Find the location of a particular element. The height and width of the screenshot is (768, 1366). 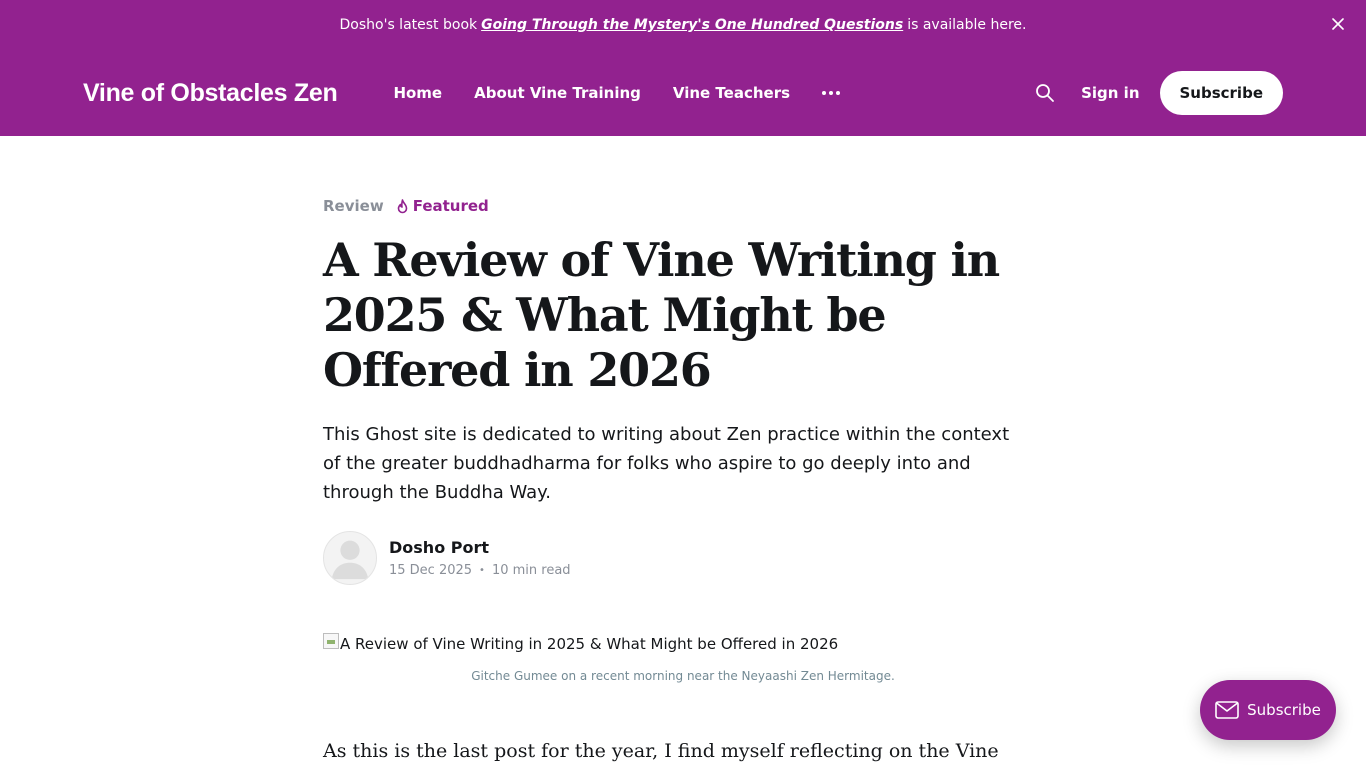

close-icon is located at coordinates (1338, 24).